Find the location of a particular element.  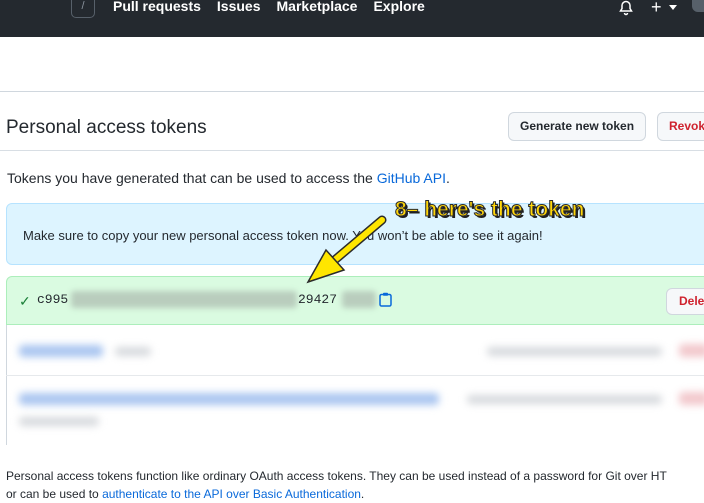

create-new-plus-icon: + is located at coordinates (656, 8).